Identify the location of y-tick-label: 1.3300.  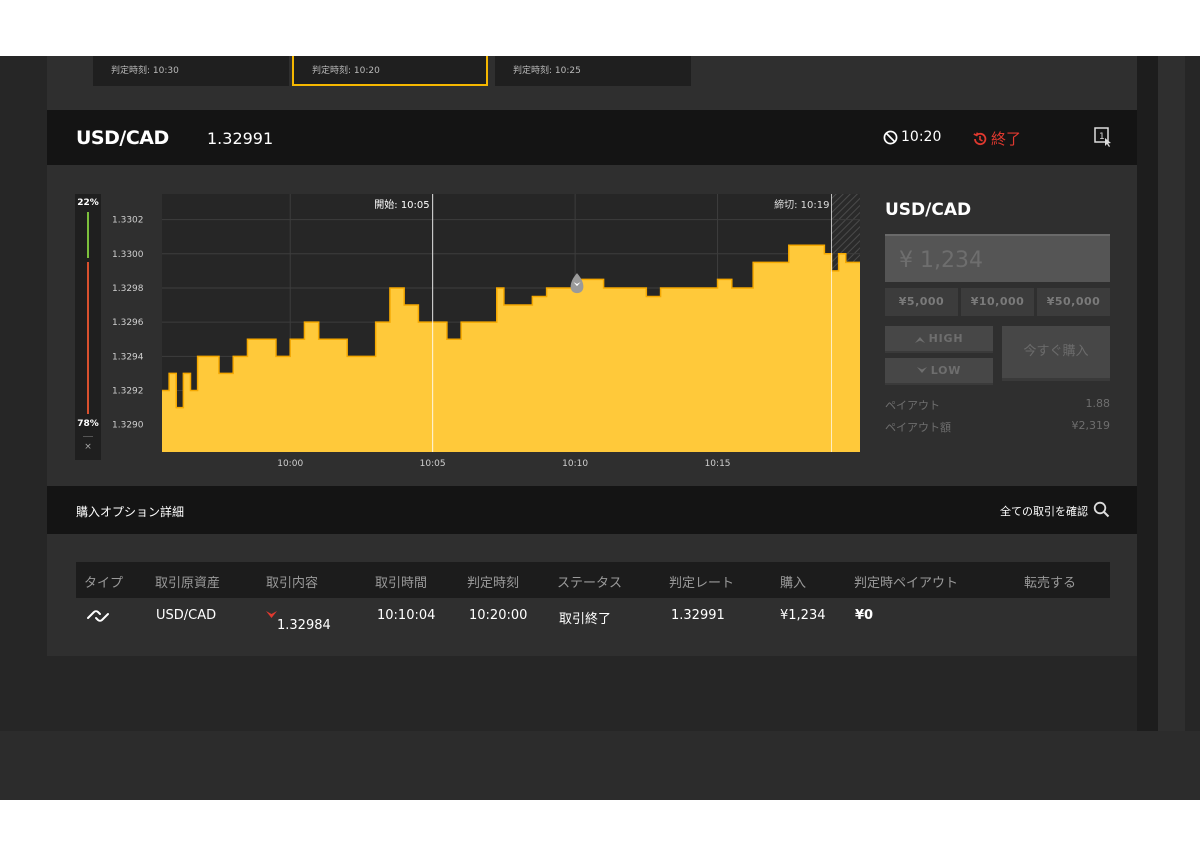
(128, 255).